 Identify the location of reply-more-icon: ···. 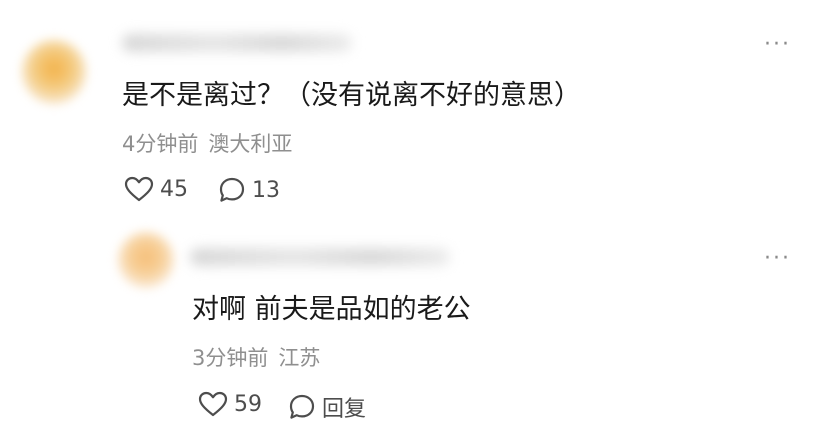
(777, 259).